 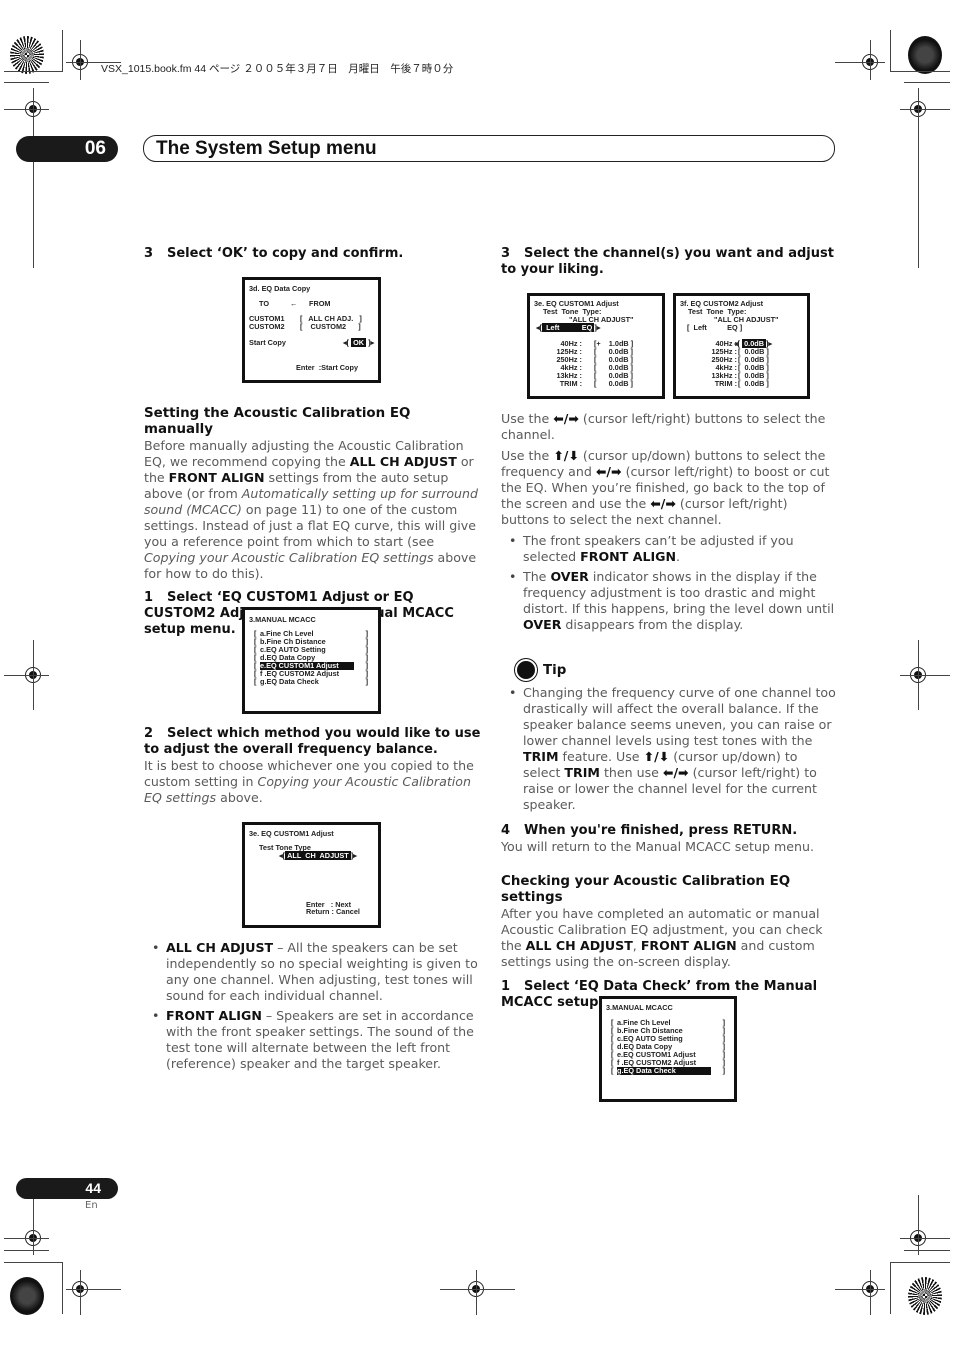 I want to click on osd-eq-band-row: TRIM : [ 0.0dB ], so click(x=596, y=384).